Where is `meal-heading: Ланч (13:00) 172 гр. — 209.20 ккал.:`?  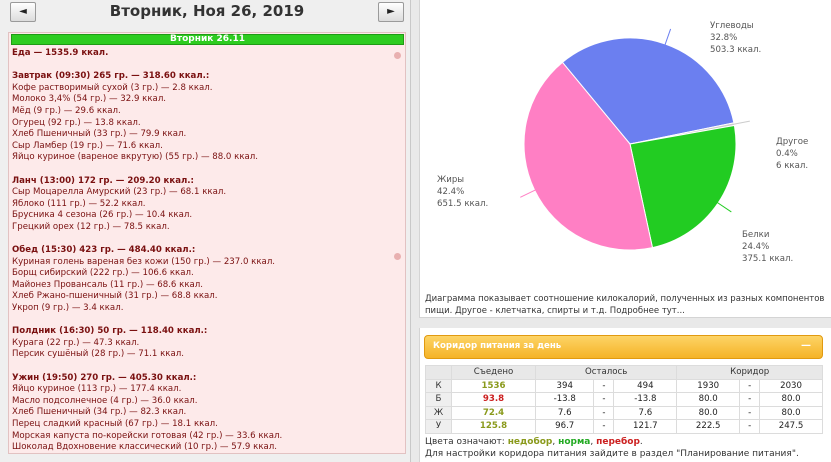 meal-heading: Ланч (13:00) 172 гр. — 209.20 ккал.: is located at coordinates (103, 180).